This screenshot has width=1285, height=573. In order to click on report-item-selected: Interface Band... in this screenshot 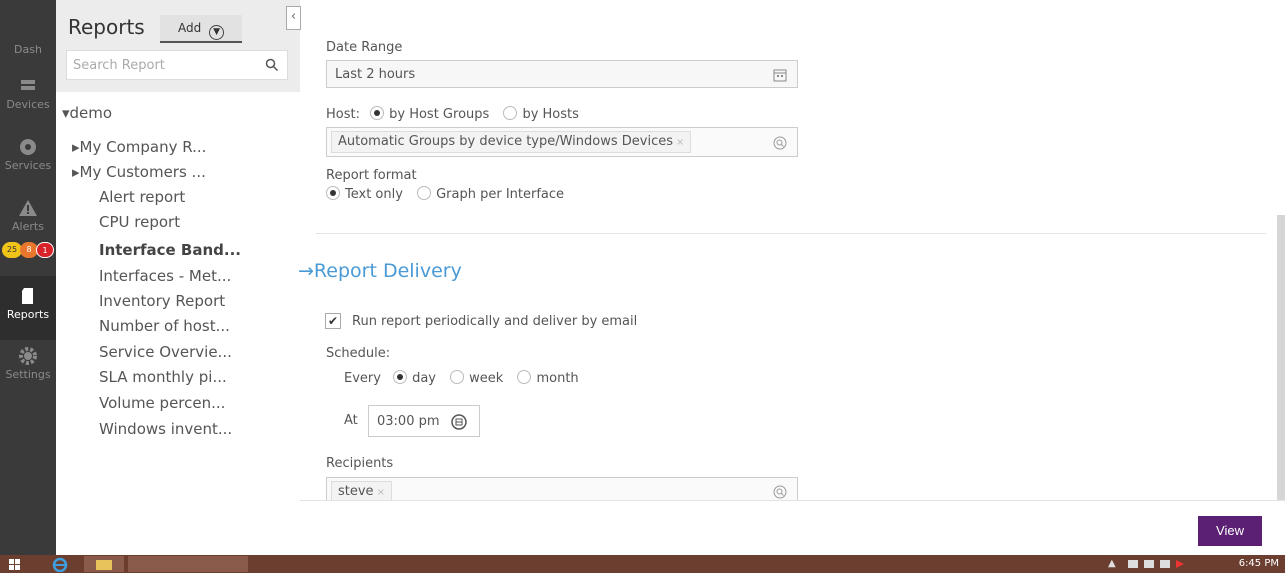, I will do `click(170, 250)`.